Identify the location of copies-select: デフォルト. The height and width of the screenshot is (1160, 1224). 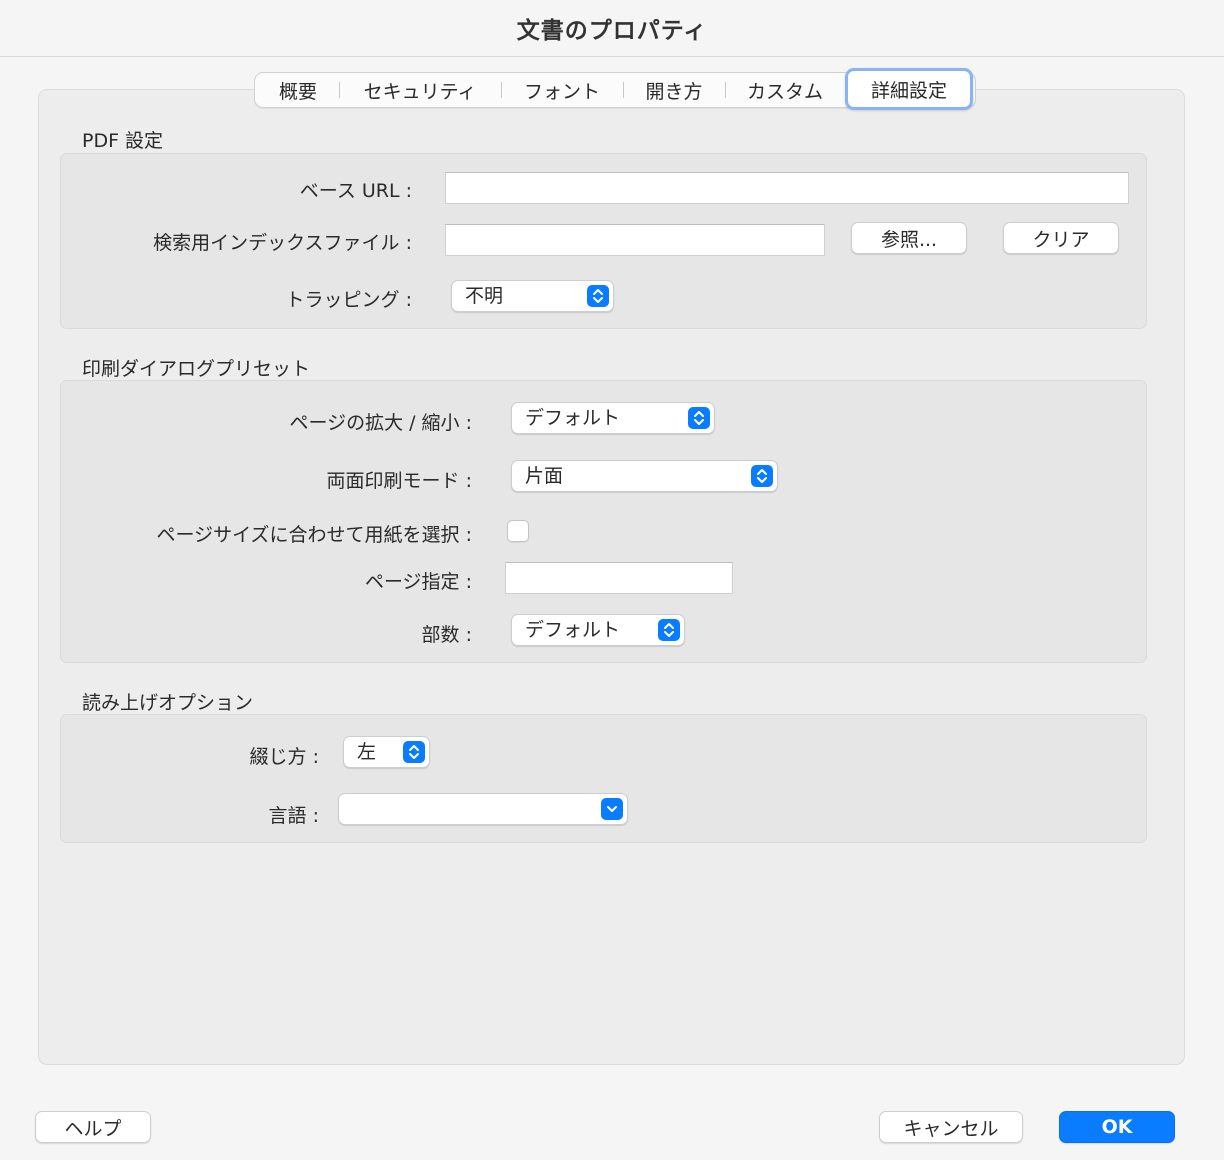
(598, 630).